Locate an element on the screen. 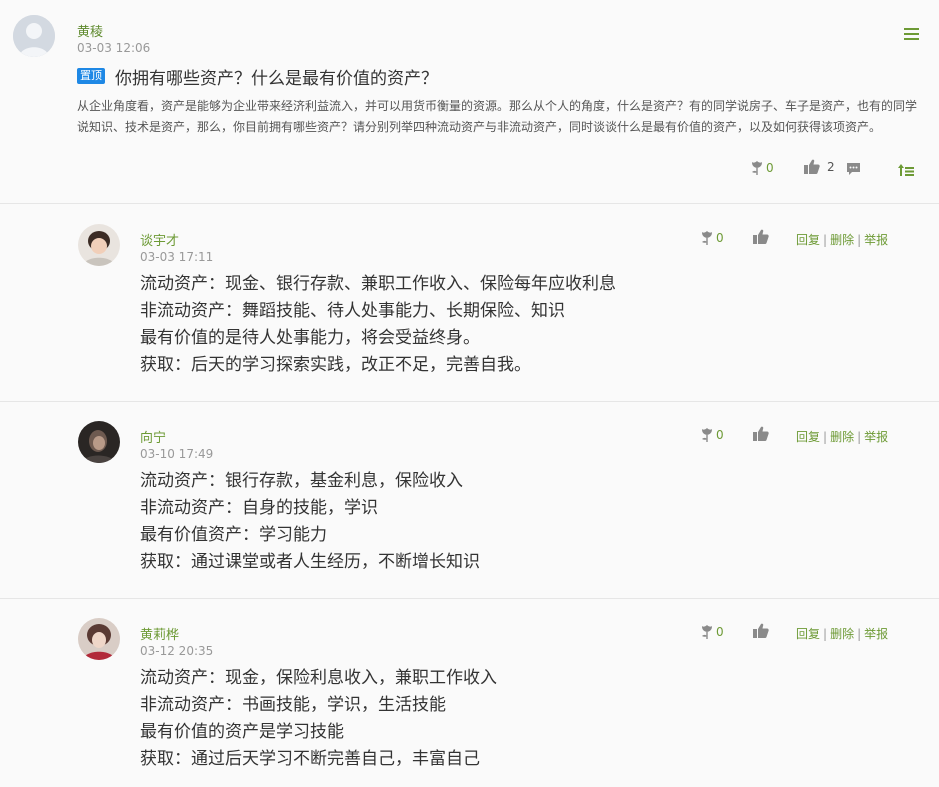  reply-line: 流动资产：现金、银行存款、兼职工作收入、保险每年应收利息 is located at coordinates (378, 284).